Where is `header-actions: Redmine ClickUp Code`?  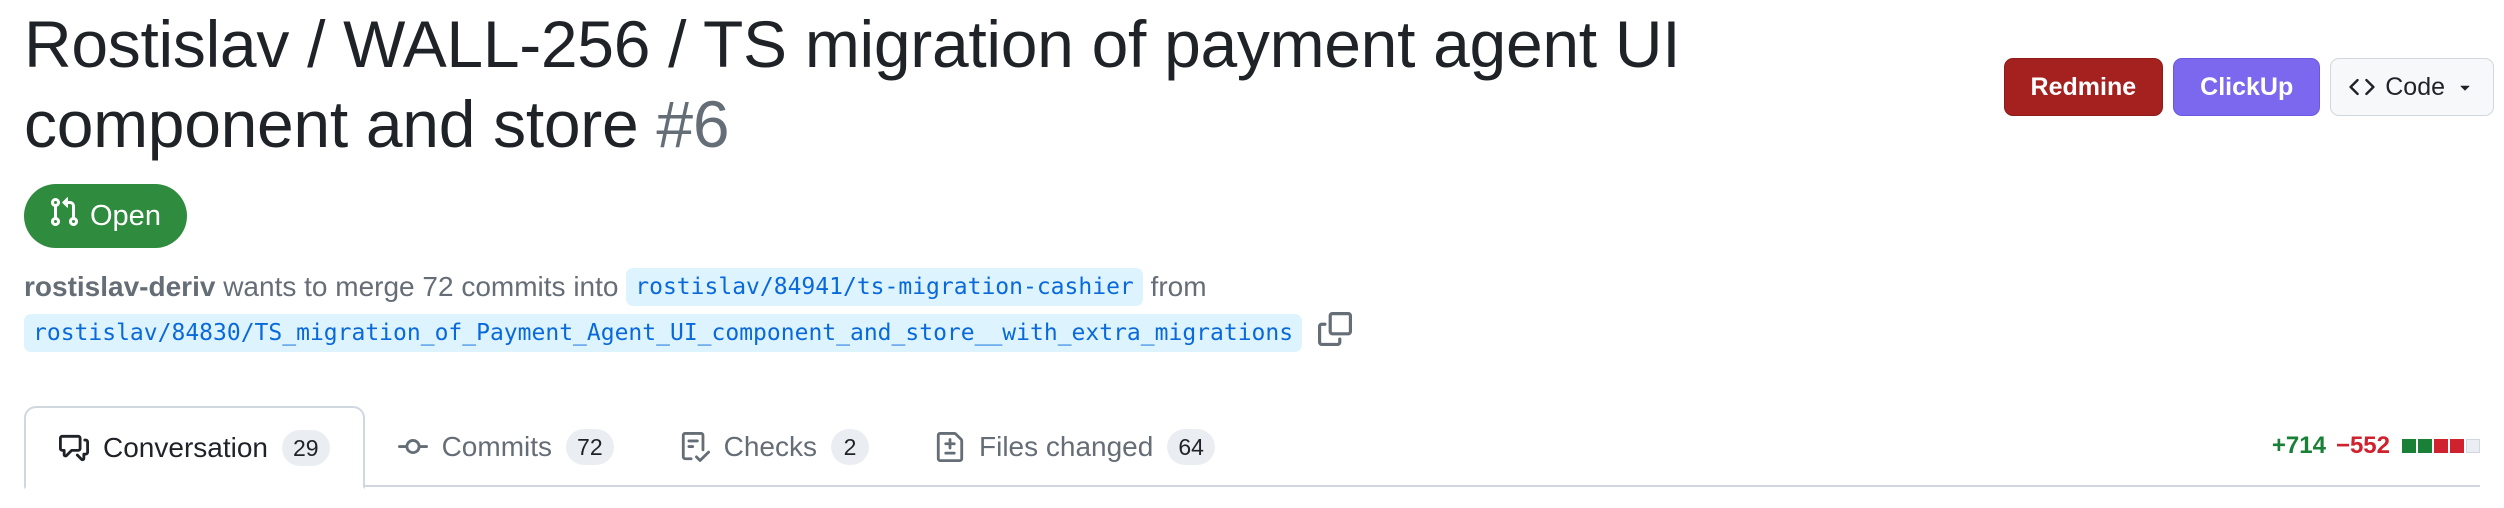
header-actions: Redmine ClickUp Code is located at coordinates (2248, 87).